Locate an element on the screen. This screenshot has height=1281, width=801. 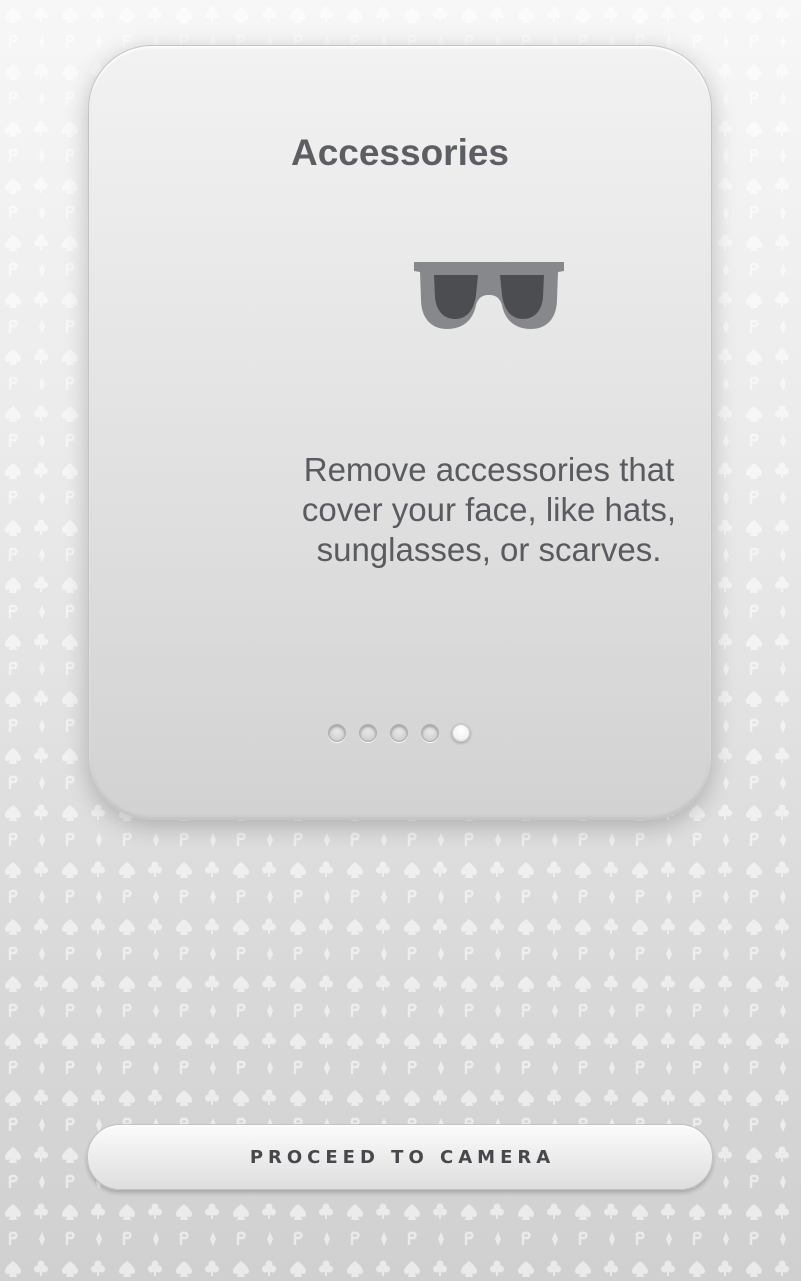
sunglasses-icon is located at coordinates (489, 295).